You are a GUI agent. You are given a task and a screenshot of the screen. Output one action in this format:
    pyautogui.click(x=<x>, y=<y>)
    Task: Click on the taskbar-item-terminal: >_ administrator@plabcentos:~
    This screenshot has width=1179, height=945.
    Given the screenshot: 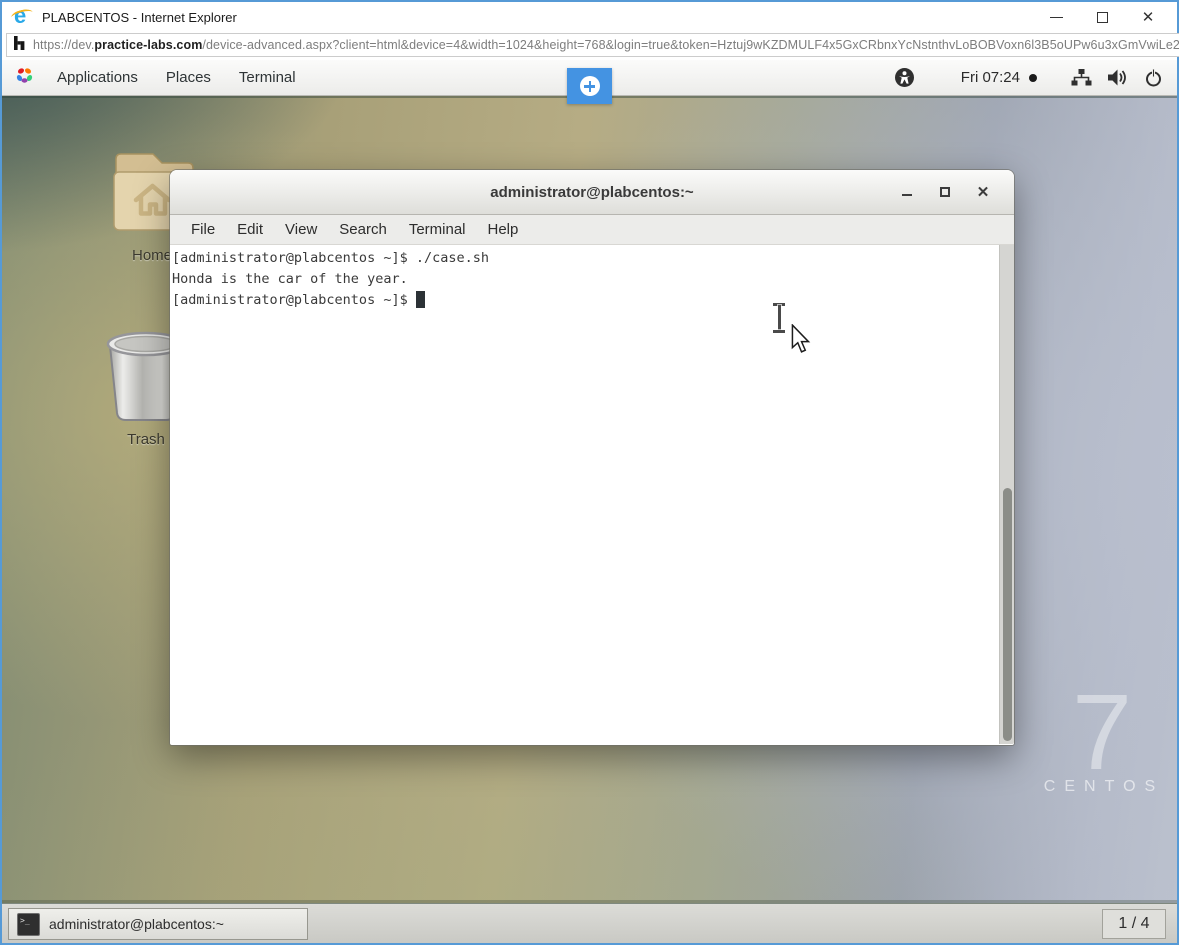 What is the action you would take?
    pyautogui.click(x=158, y=924)
    